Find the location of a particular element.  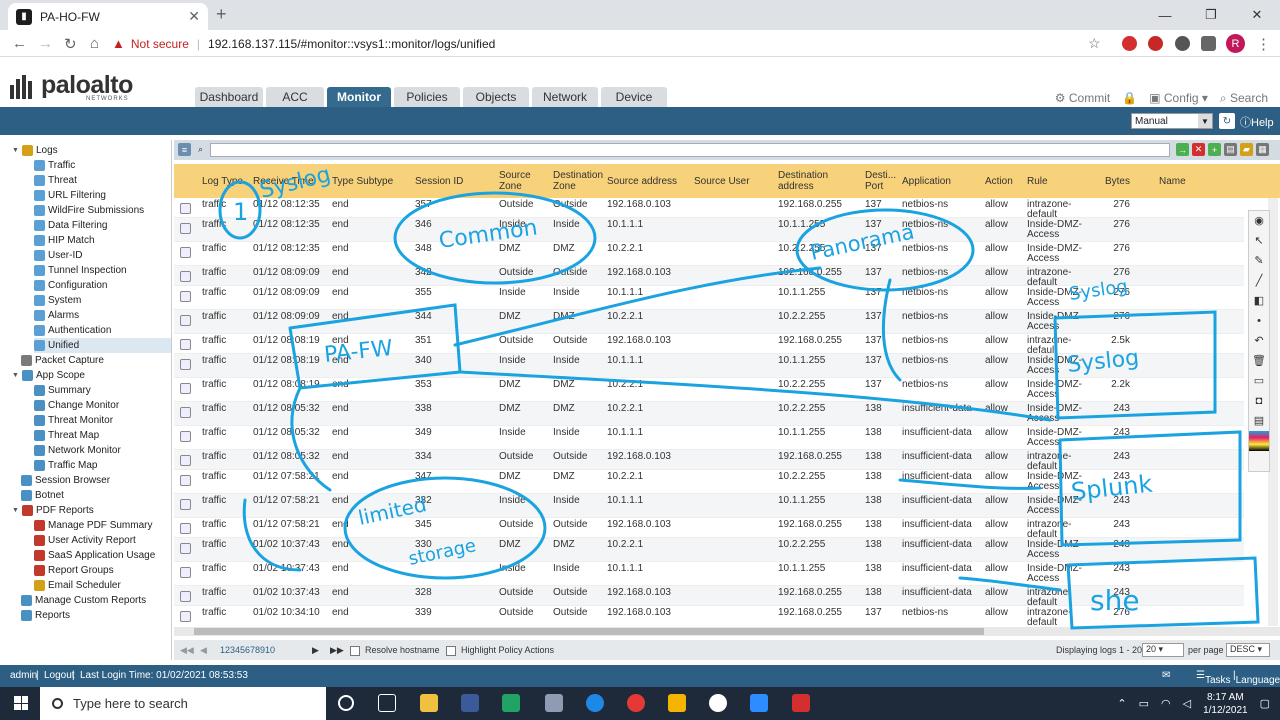

sidebar-item-configuration: Configuration is located at coordinates (70, 285).